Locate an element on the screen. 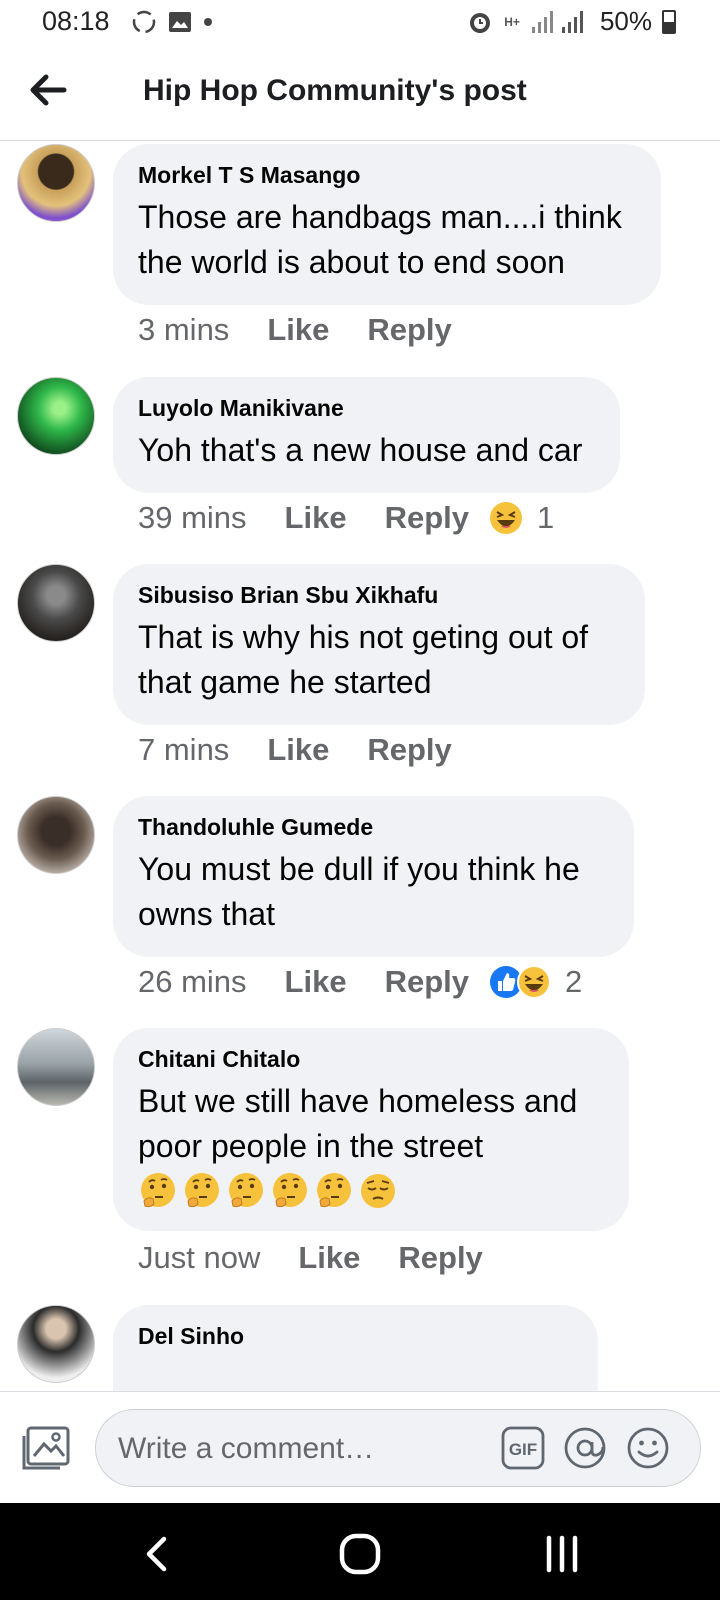  comment-meta: 3 mins Like Reply is located at coordinates (295, 330).